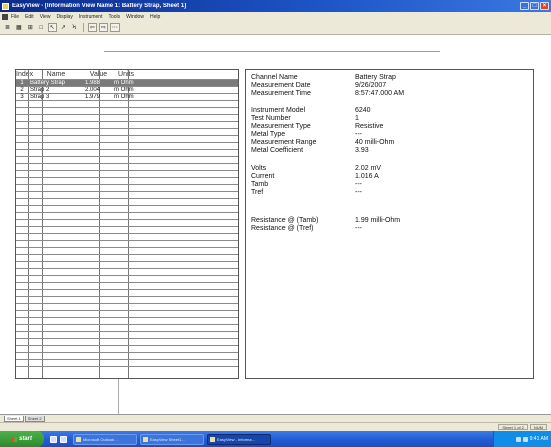 The width and height of the screenshot is (551, 447). I want to click on grid-header: Index Name Value Units, so click(127, 74).